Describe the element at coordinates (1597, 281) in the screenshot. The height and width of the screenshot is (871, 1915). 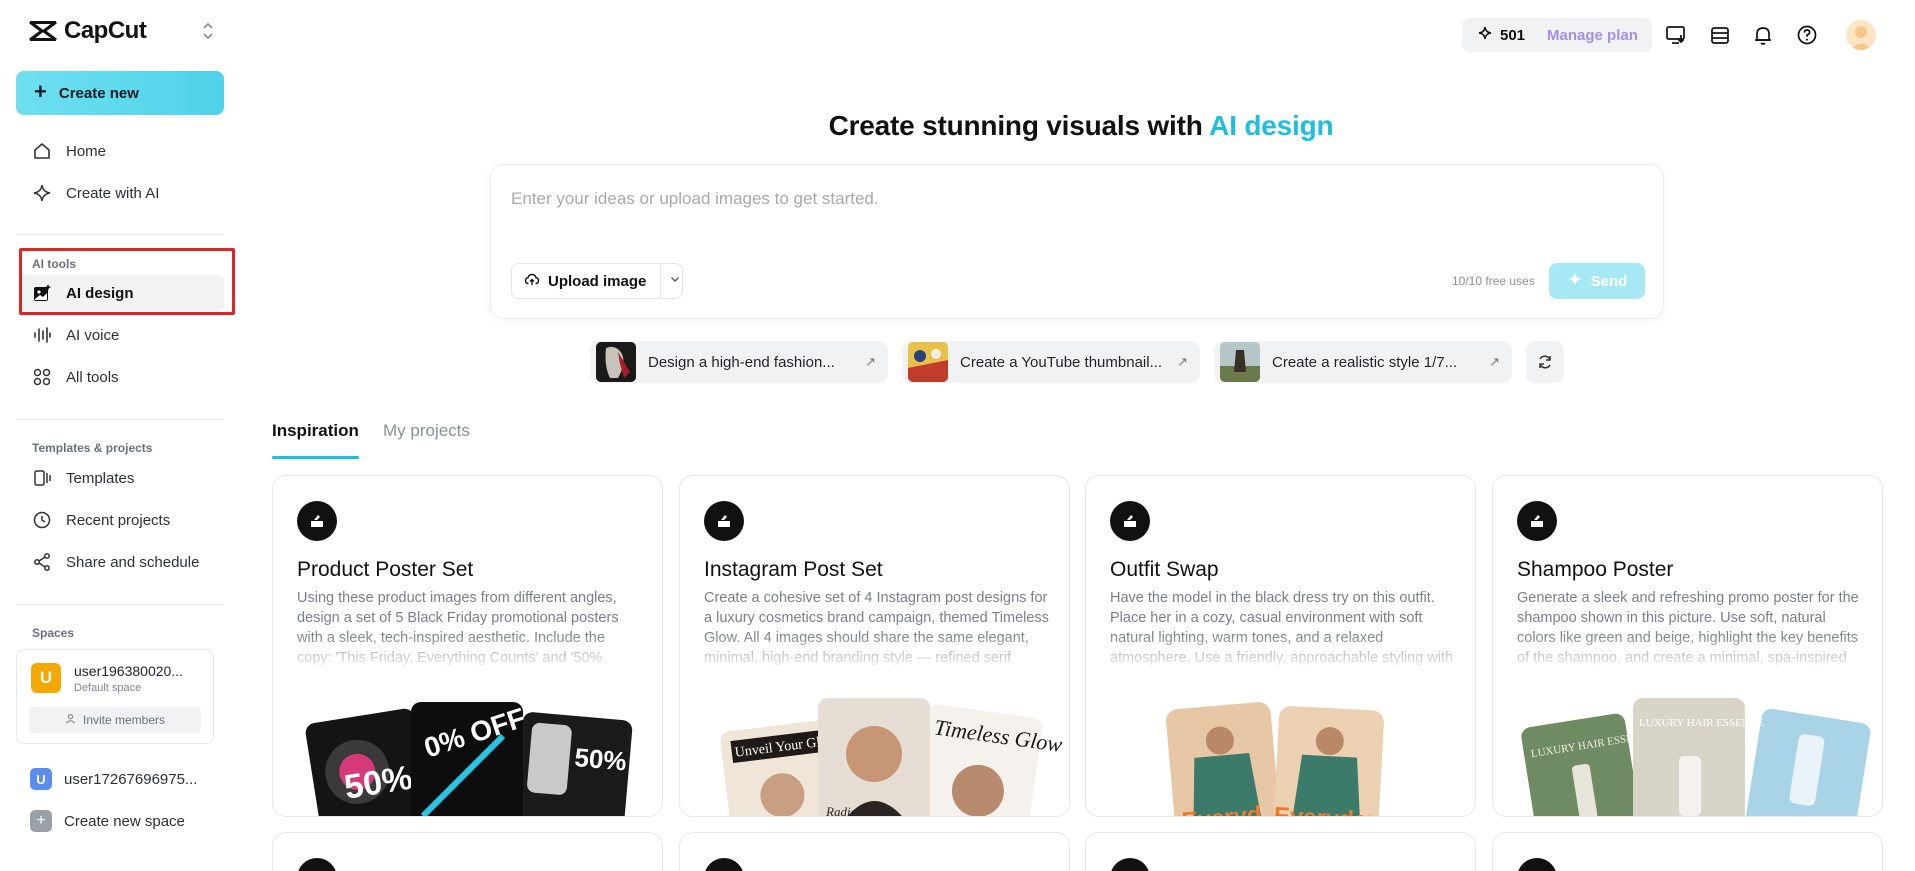
I see `send-button: Send` at that location.